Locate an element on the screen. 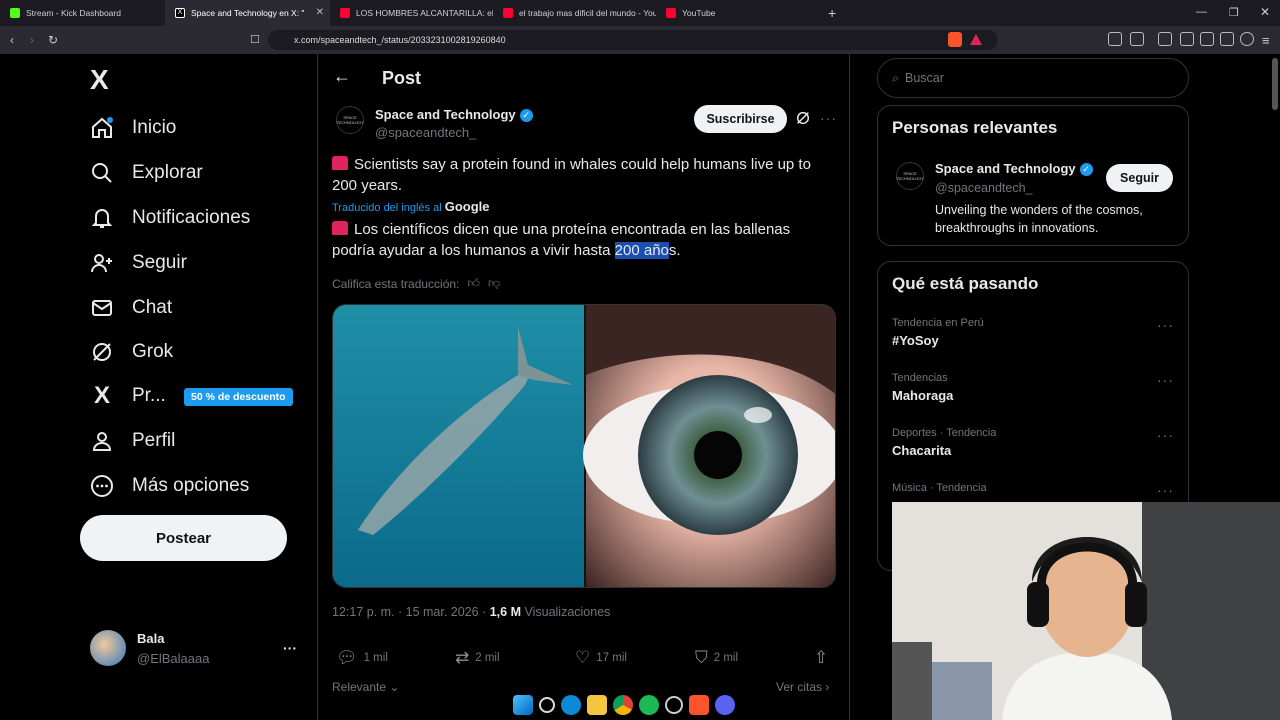 The image size is (1280, 720). thumbs-down-icon: 👎︎ is located at coordinates (494, 283).